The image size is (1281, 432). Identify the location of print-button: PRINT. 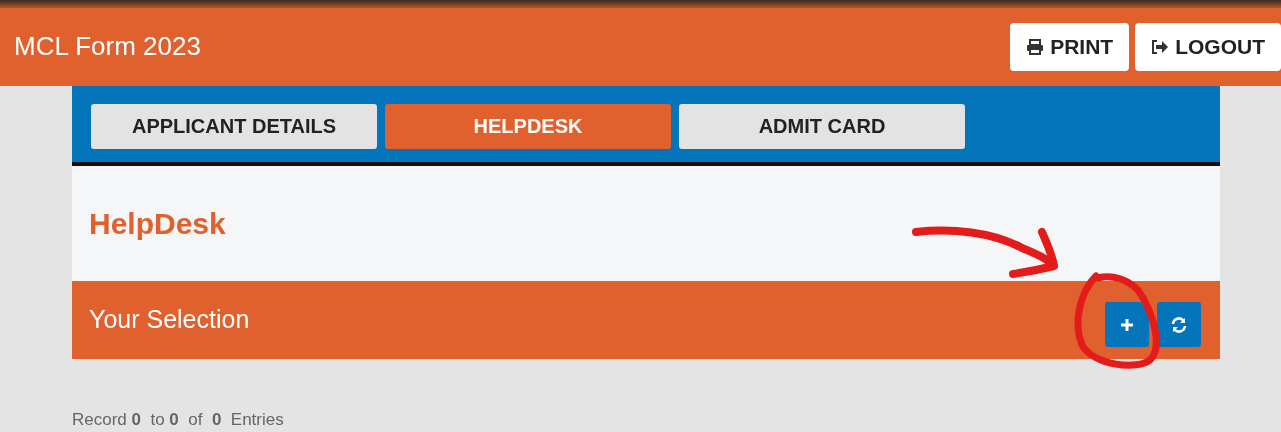
(1070, 46).